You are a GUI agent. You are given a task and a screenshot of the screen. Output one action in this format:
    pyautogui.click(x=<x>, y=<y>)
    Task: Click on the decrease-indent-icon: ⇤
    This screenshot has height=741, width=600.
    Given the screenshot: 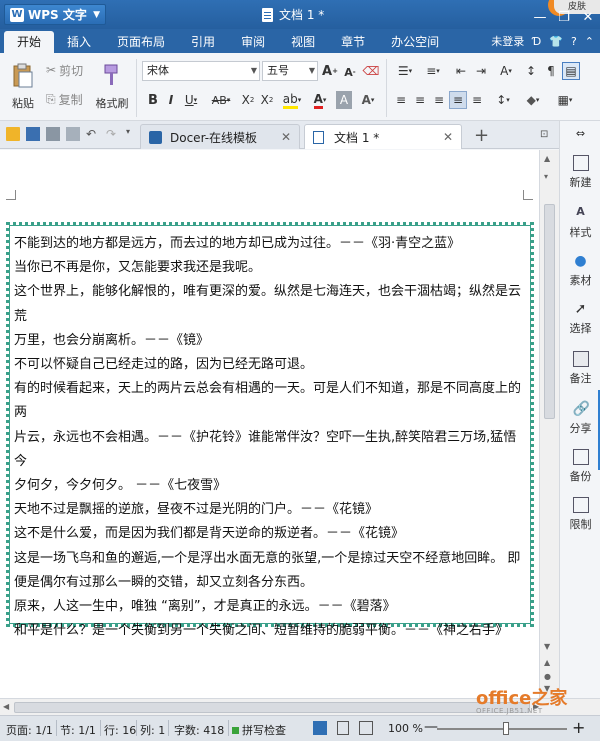 What is the action you would take?
    pyautogui.click(x=461, y=71)
    